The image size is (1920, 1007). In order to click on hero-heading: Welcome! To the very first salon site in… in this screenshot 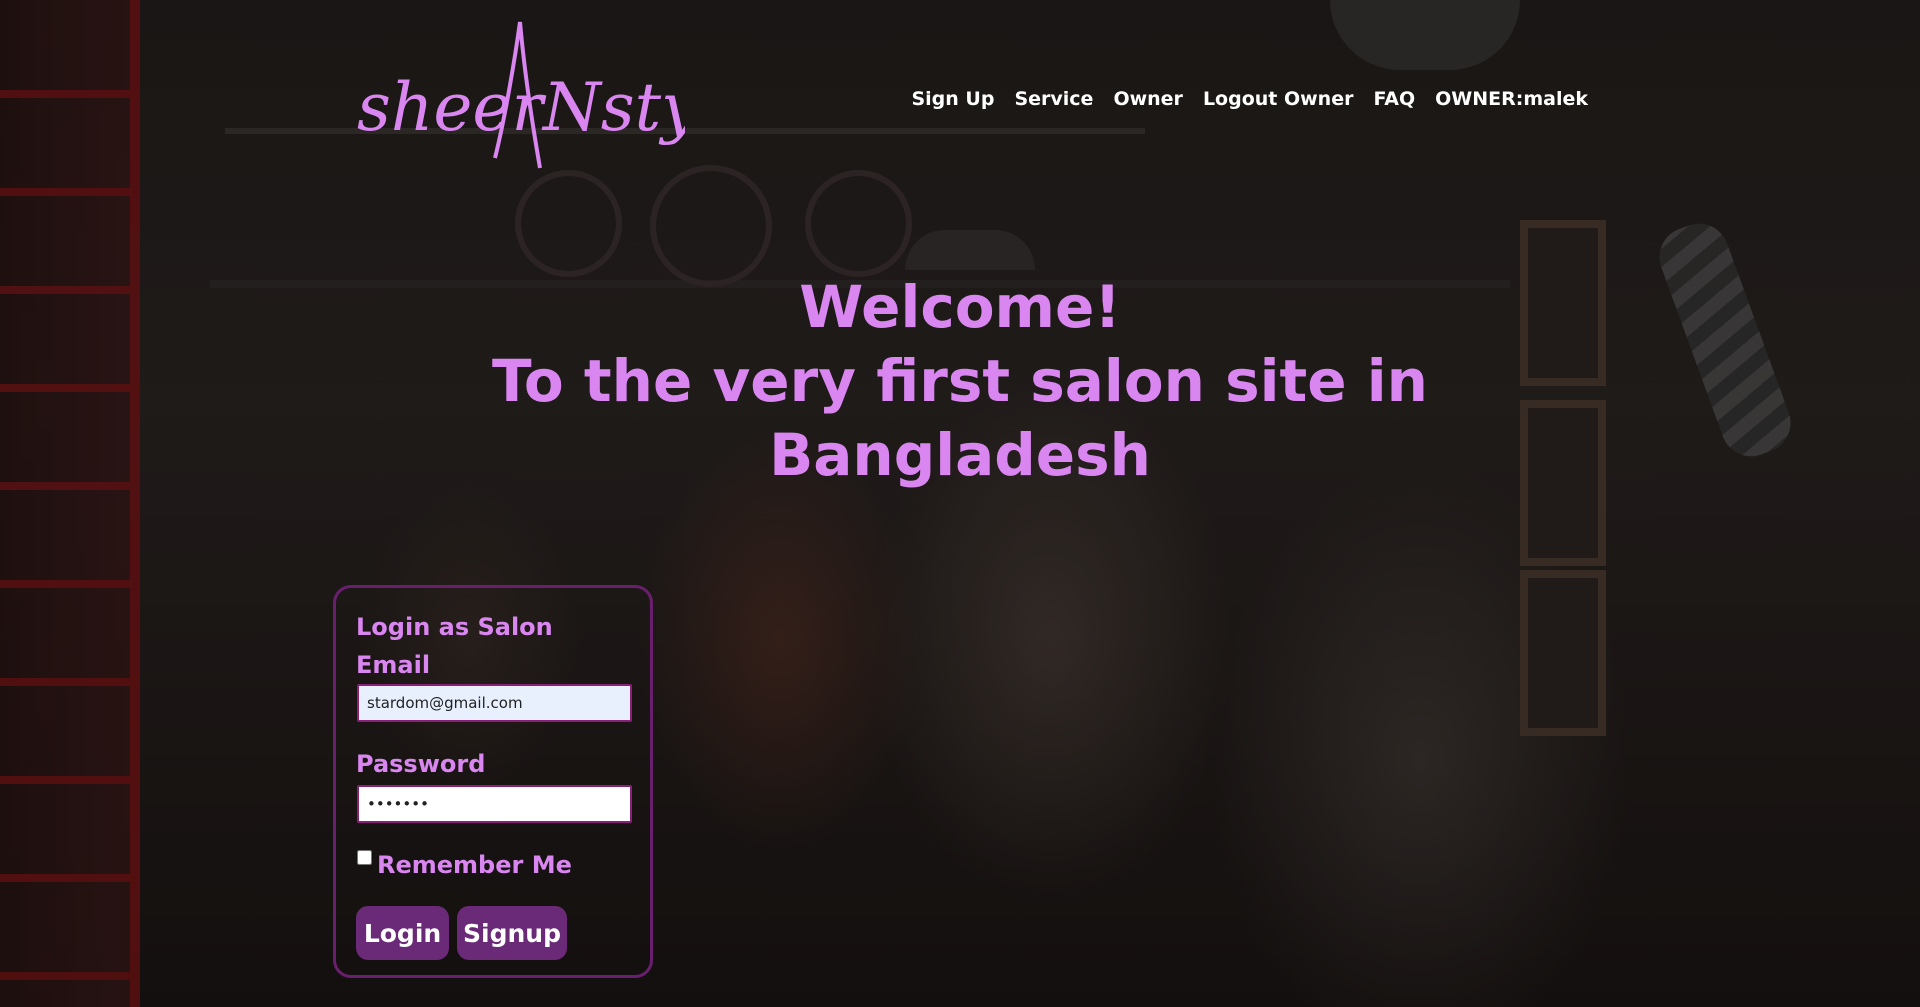, I will do `click(960, 381)`.